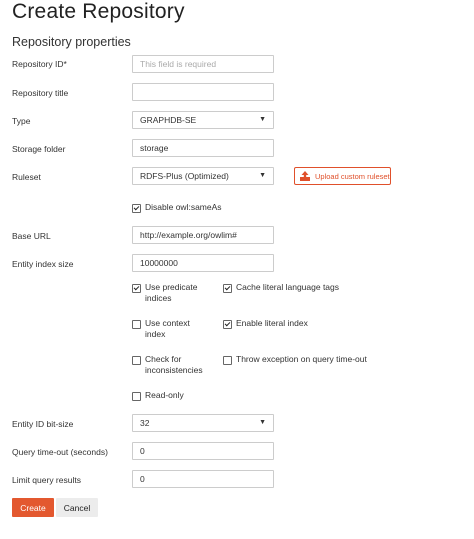 The height and width of the screenshot is (539, 474). What do you see at coordinates (203, 479) in the screenshot?
I see `limit-input` at bounding box center [203, 479].